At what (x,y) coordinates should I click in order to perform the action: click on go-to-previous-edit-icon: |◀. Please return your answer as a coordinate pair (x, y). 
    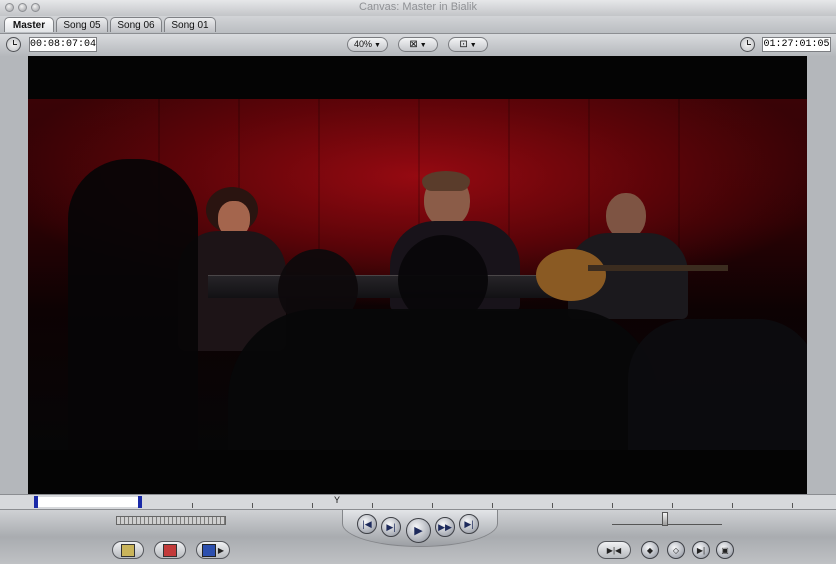
    Looking at the image, I should click on (367, 524).